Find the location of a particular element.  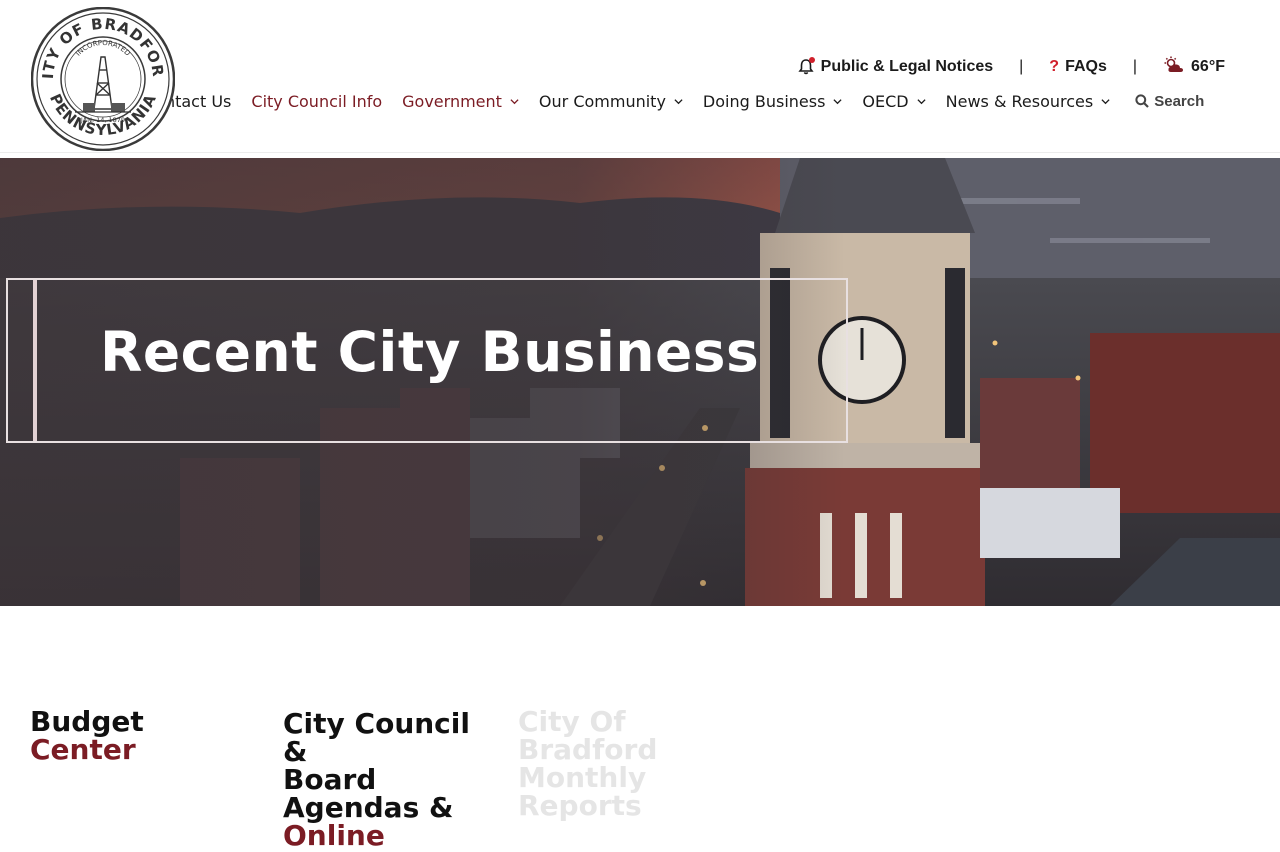

card-title-line: Agendas & is located at coordinates (368, 807).